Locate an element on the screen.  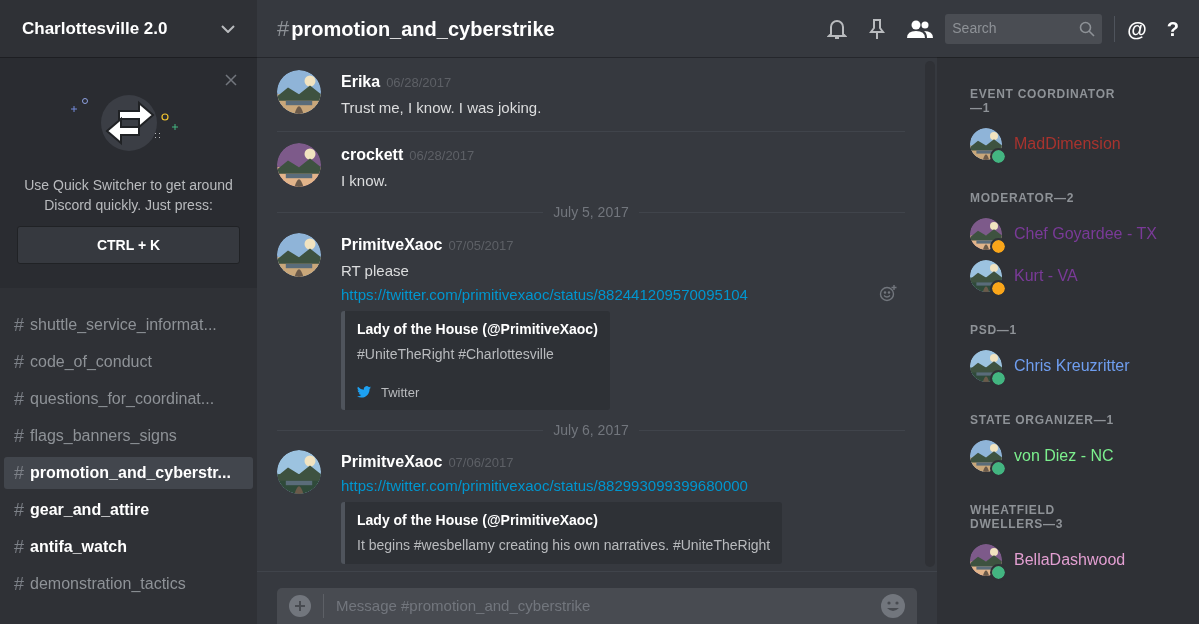
author-name: Erika is located at coordinates (361, 82).